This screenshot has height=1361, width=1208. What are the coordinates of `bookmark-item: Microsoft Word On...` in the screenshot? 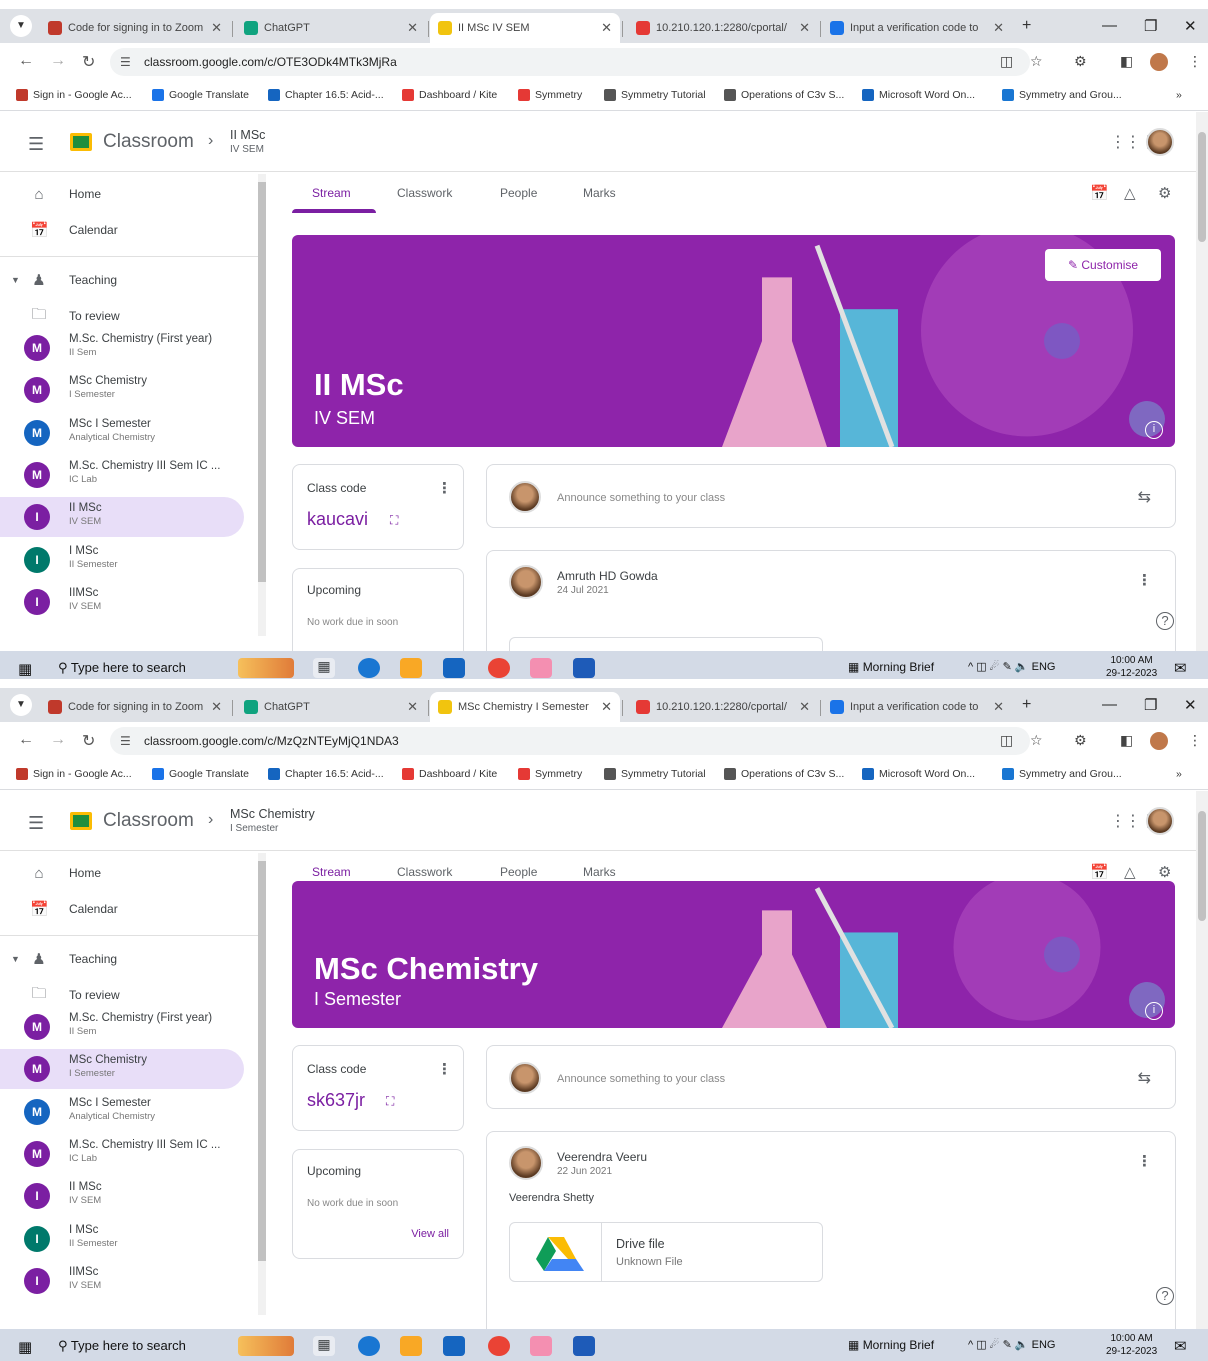 It's located at (918, 774).